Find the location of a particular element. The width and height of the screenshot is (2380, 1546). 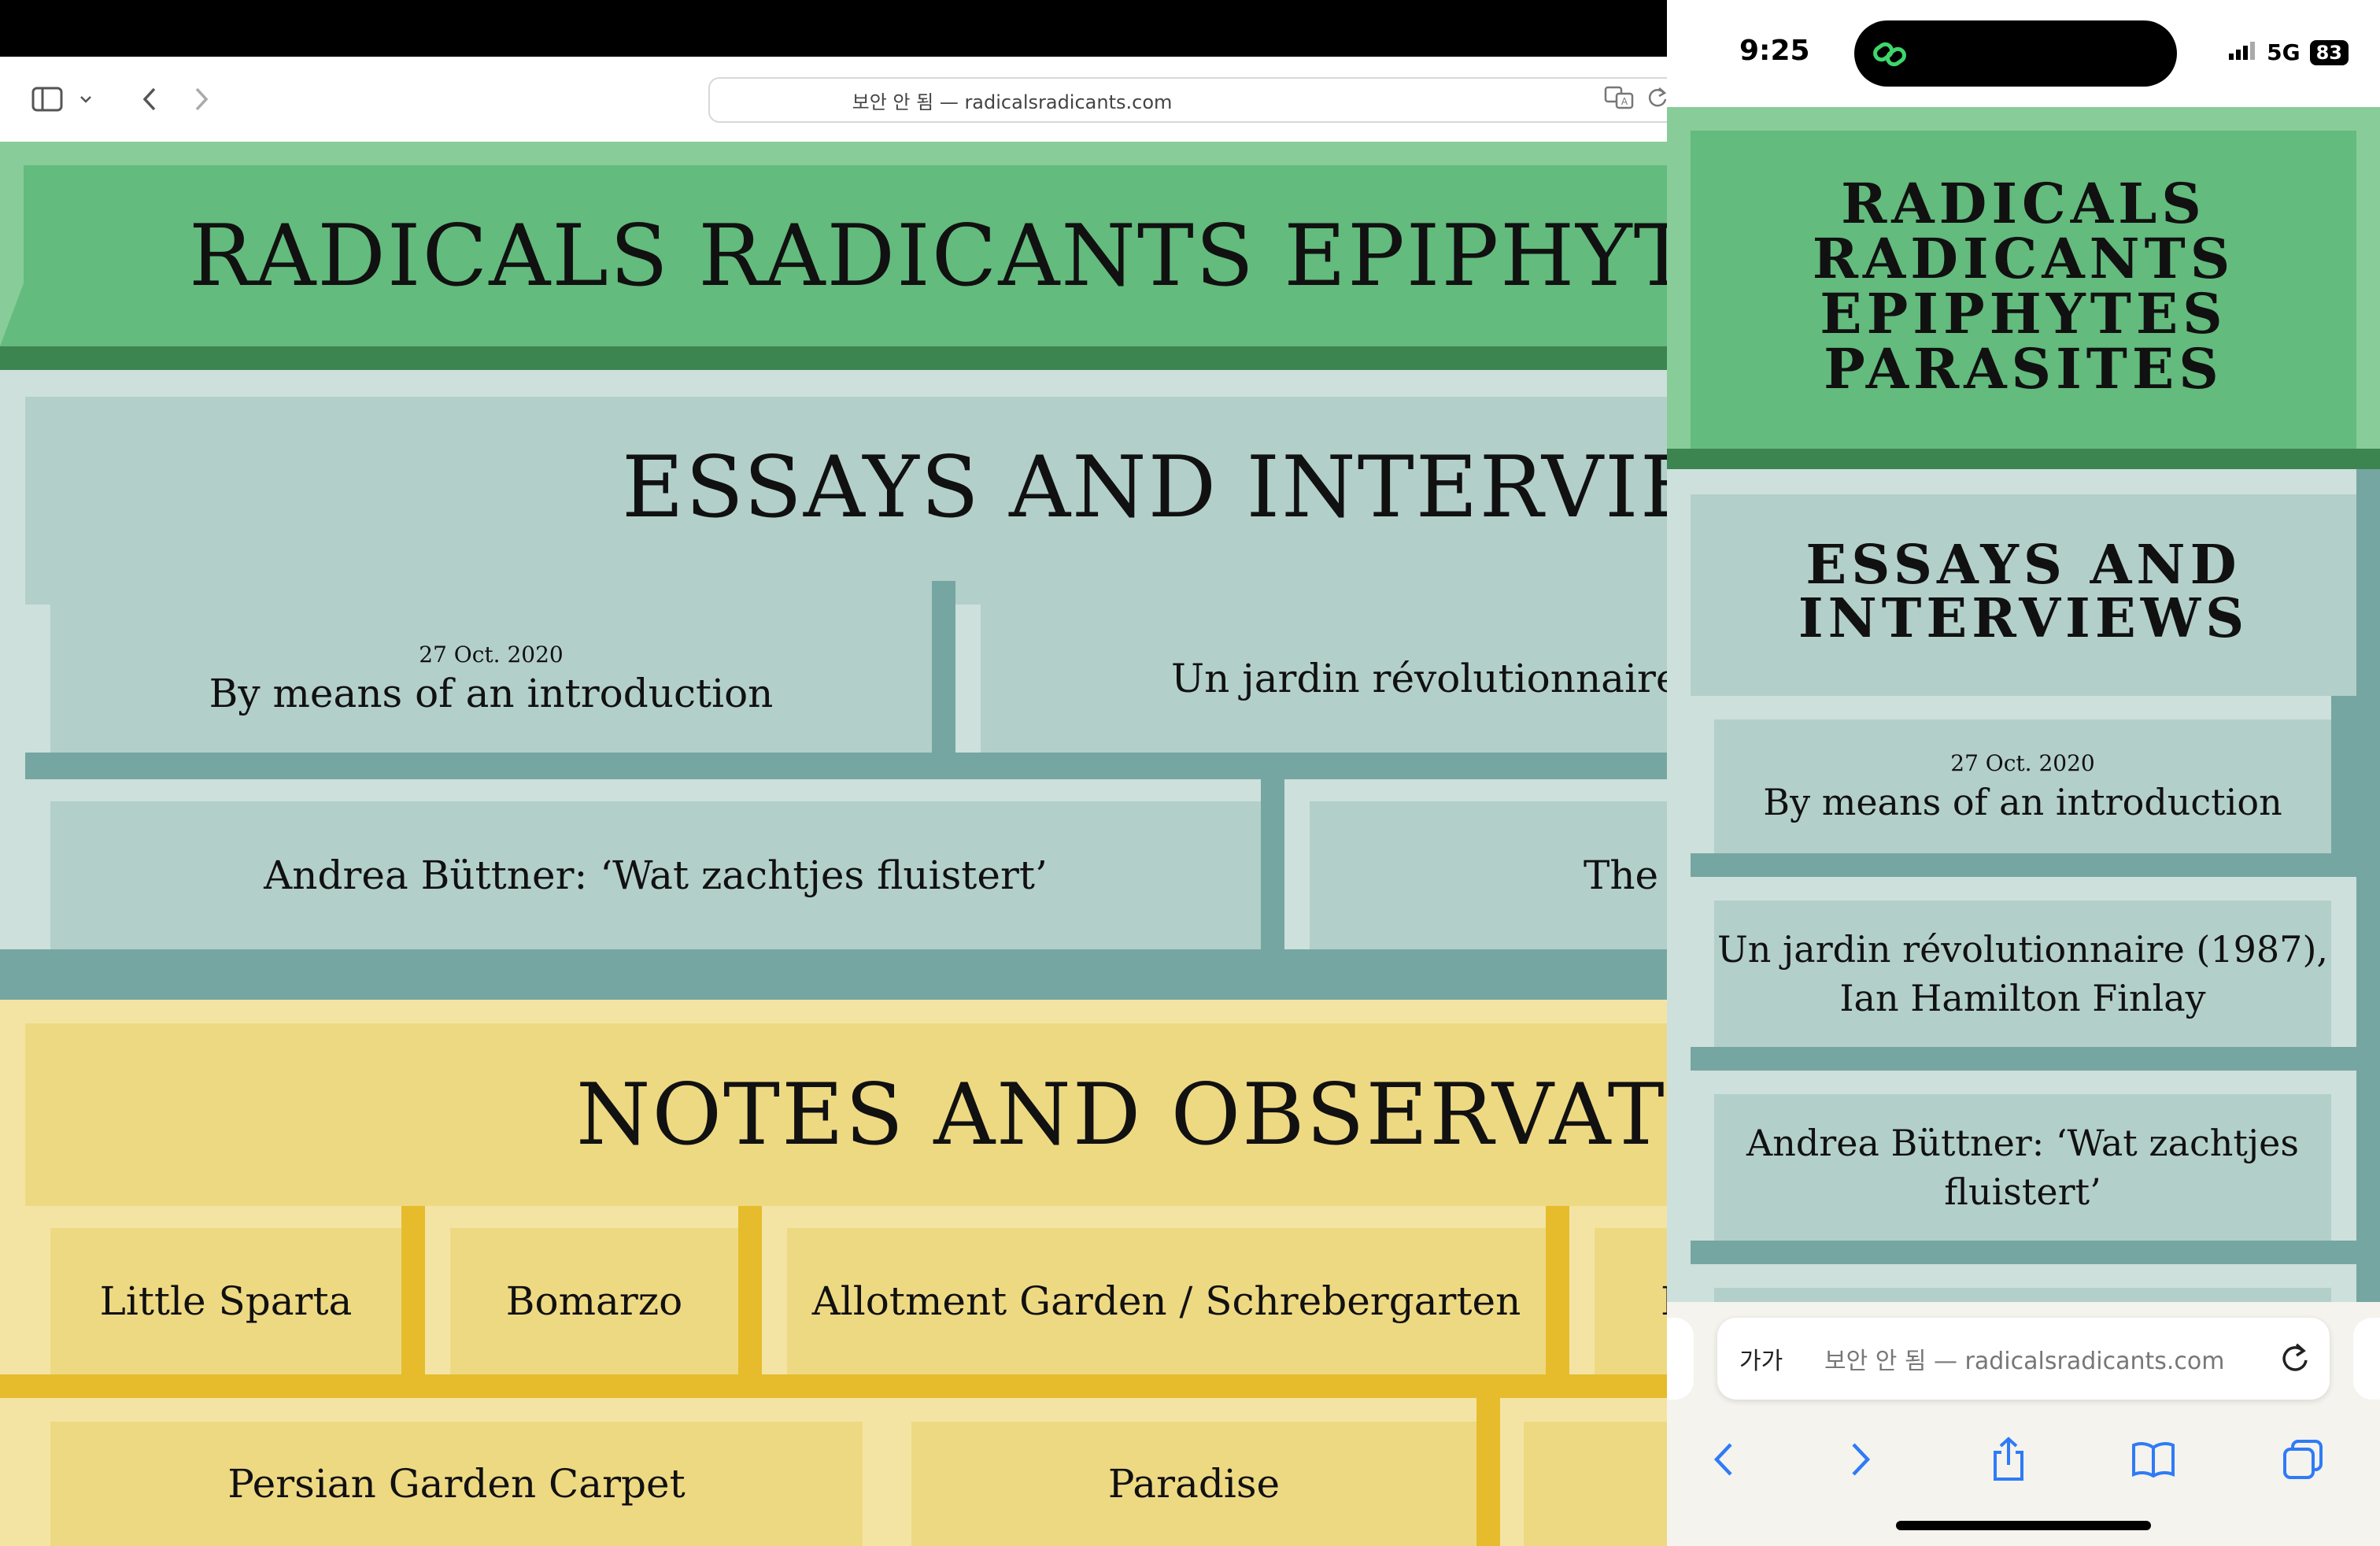

battery-badge: 83 is located at coordinates (2329, 52).